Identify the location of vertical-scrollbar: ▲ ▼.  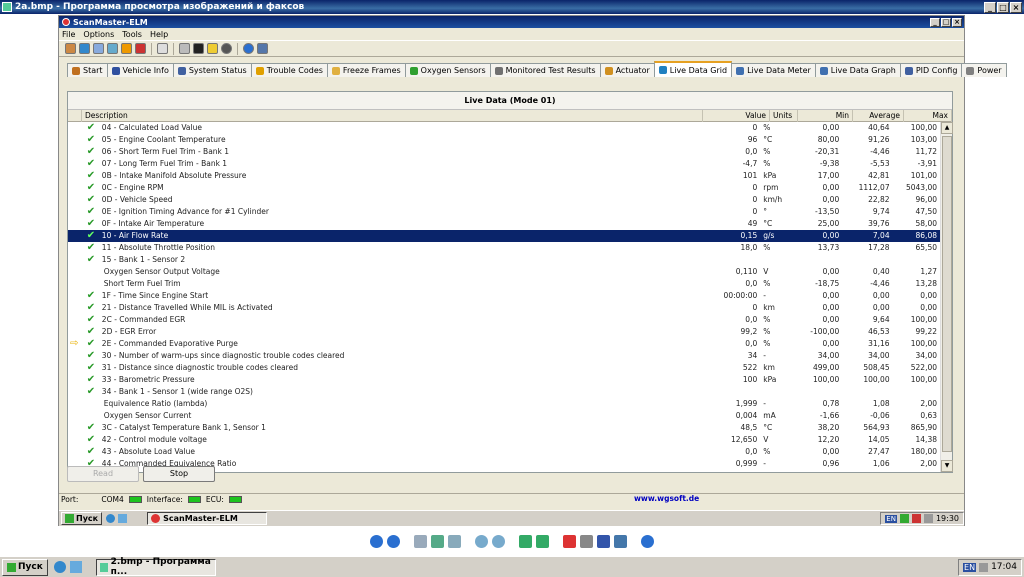
(946, 297).